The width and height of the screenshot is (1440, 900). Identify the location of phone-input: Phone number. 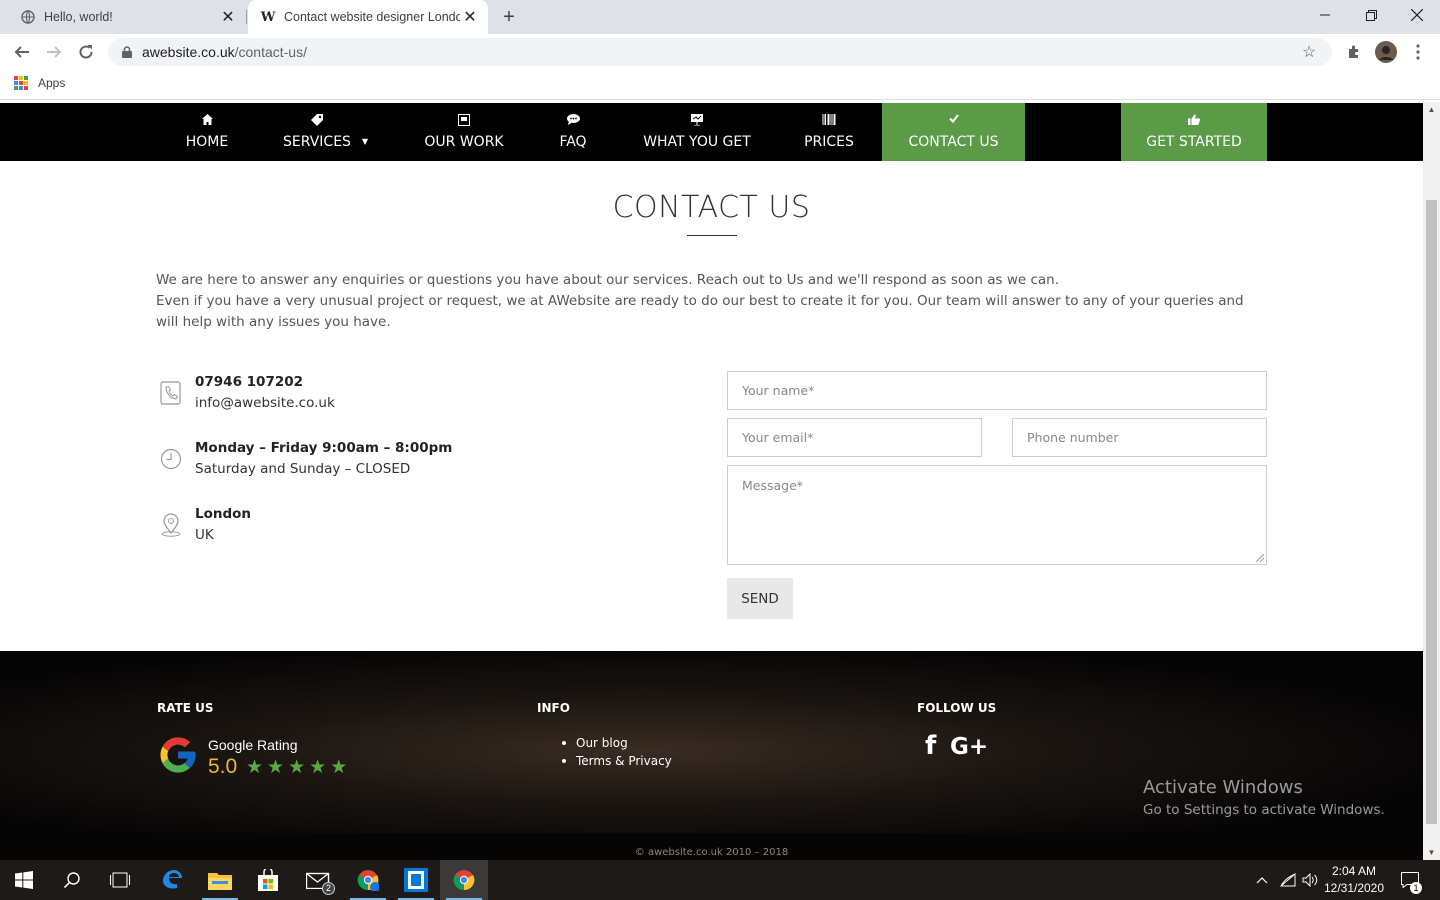
(1139, 437).